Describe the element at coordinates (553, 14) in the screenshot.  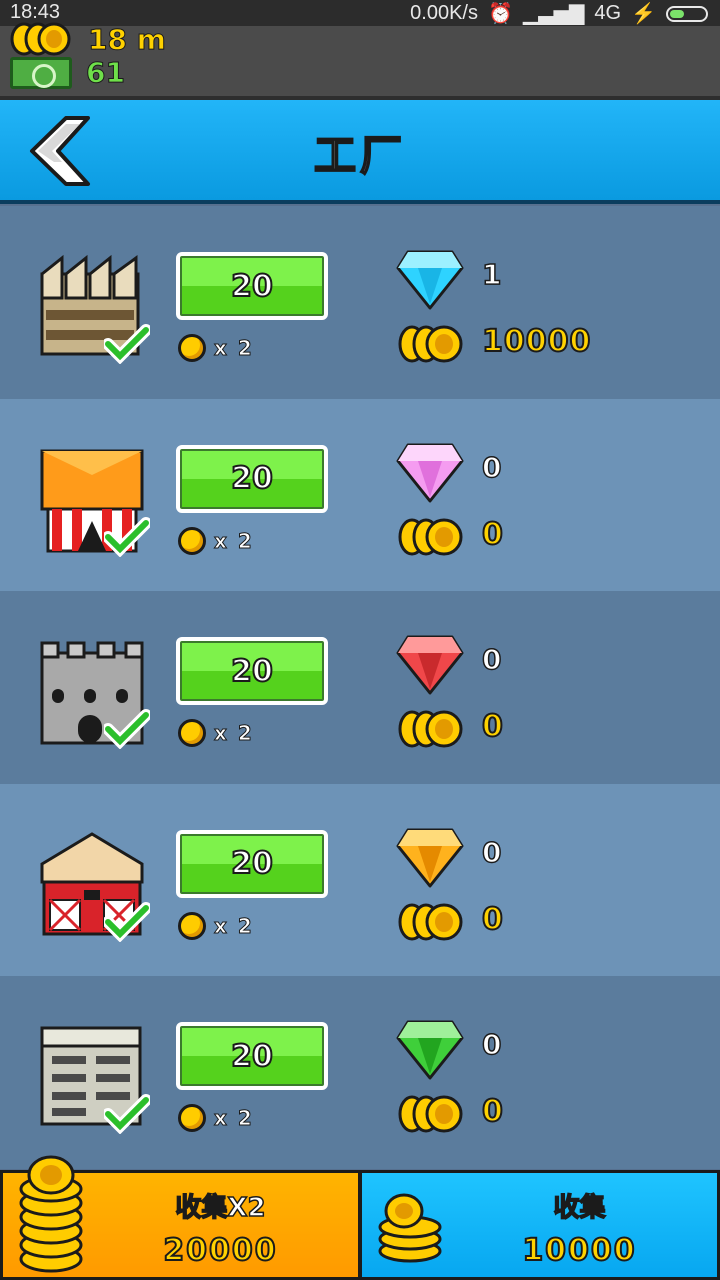
I see `signal-icon: ▁▃▅▇` at that location.